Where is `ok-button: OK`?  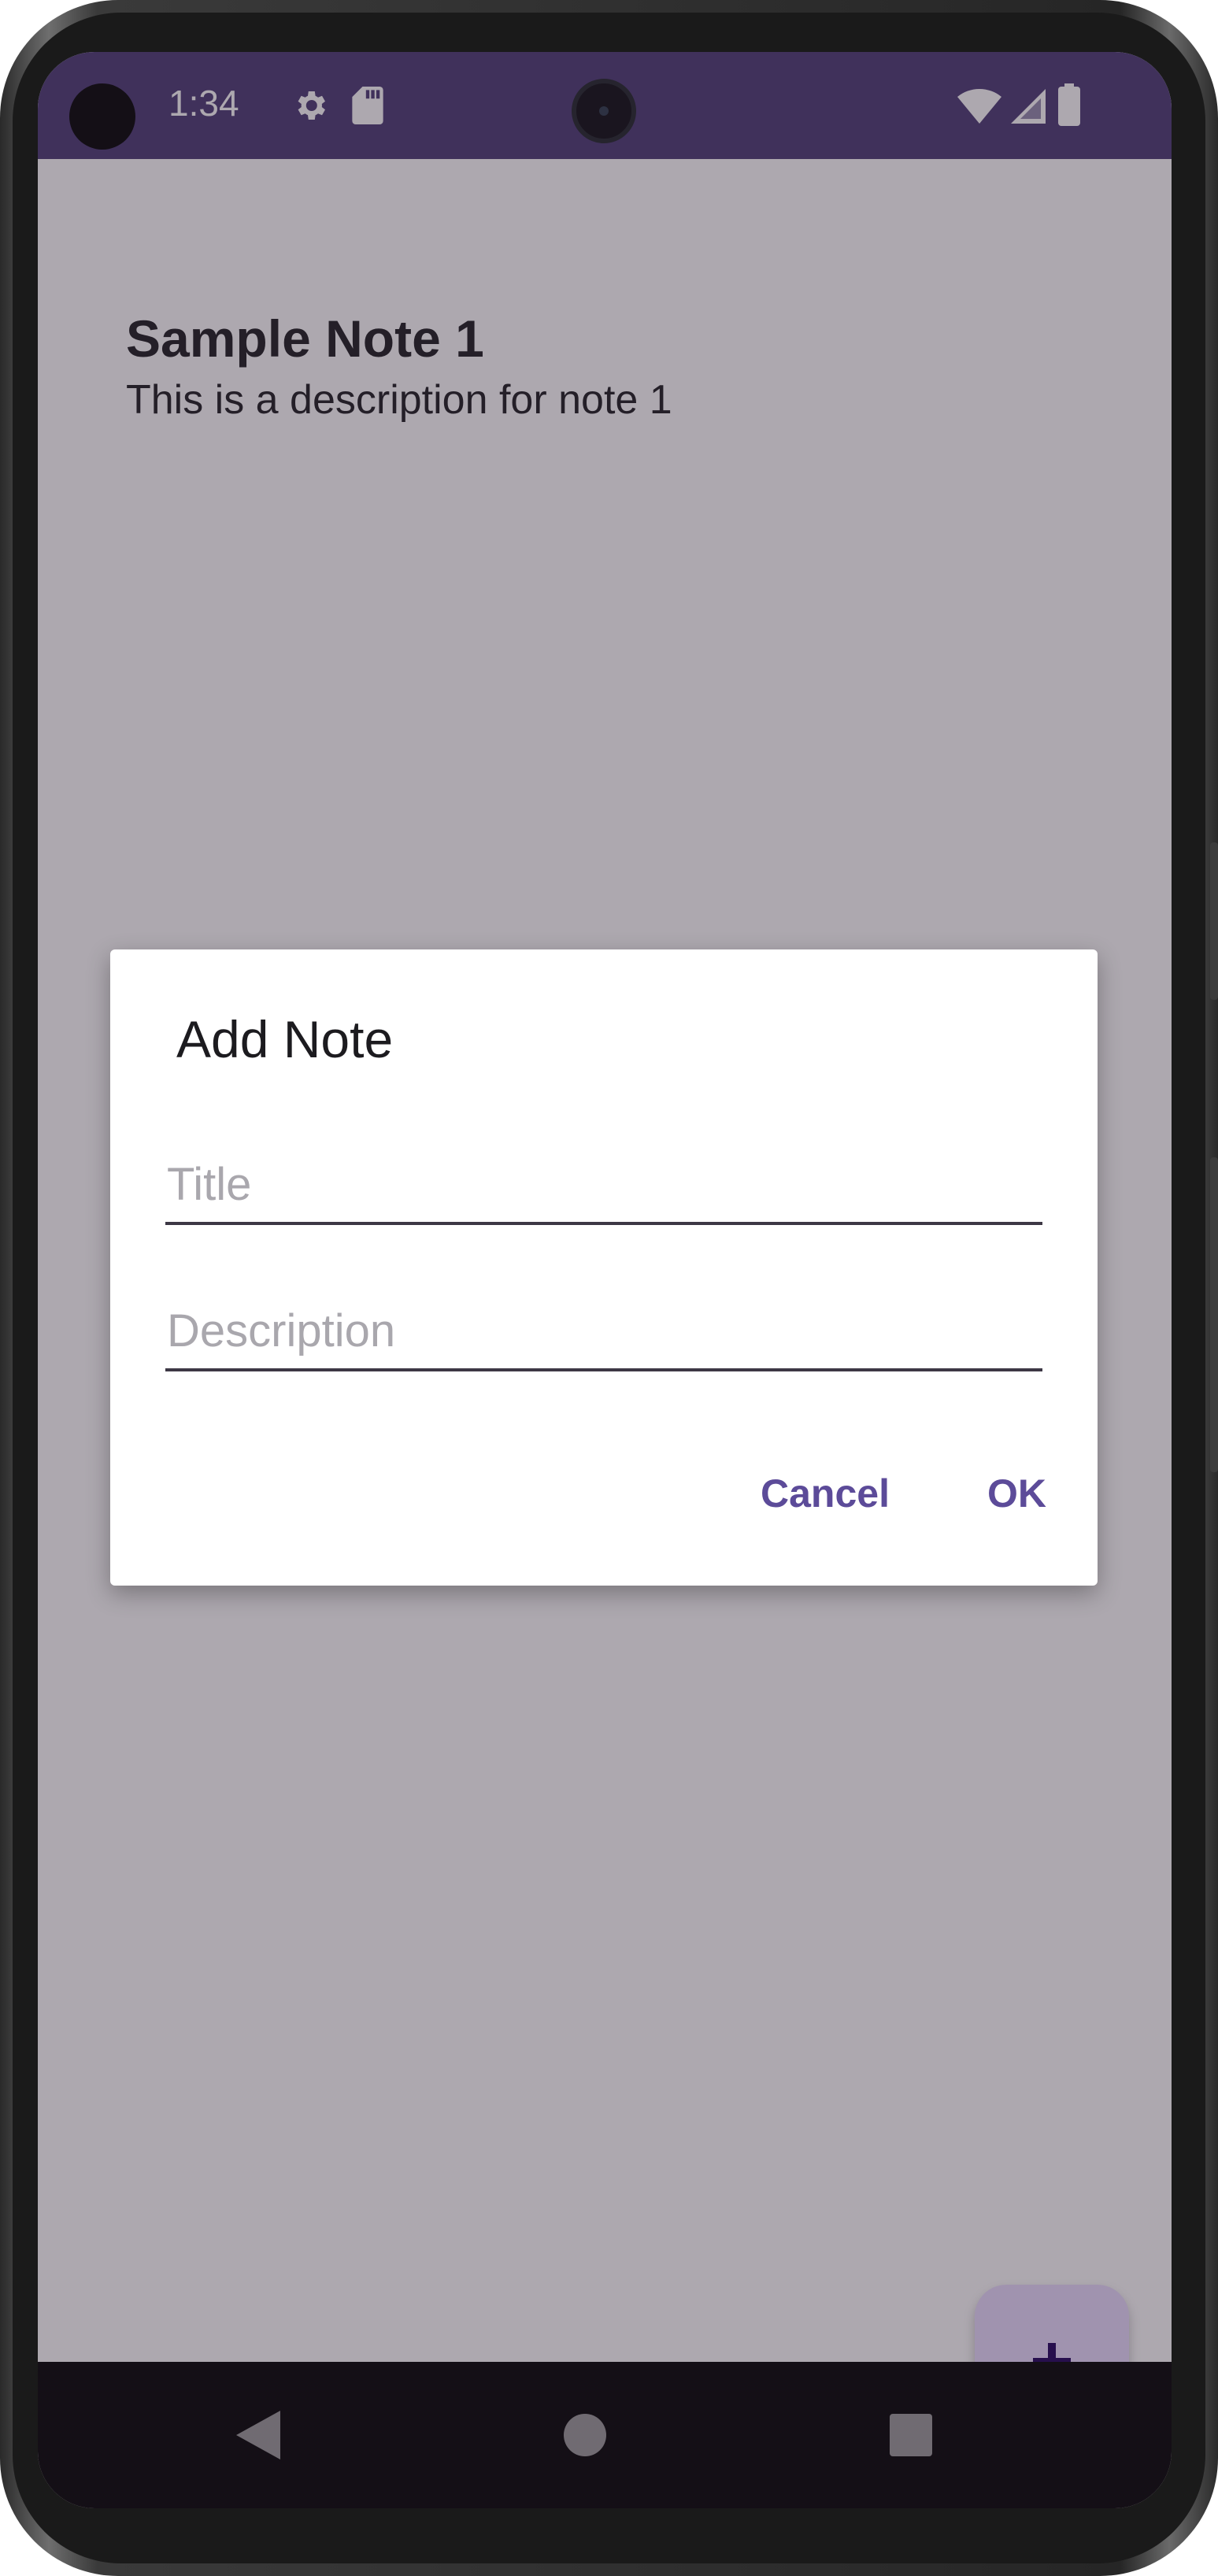
ok-button: OK is located at coordinates (1016, 1493).